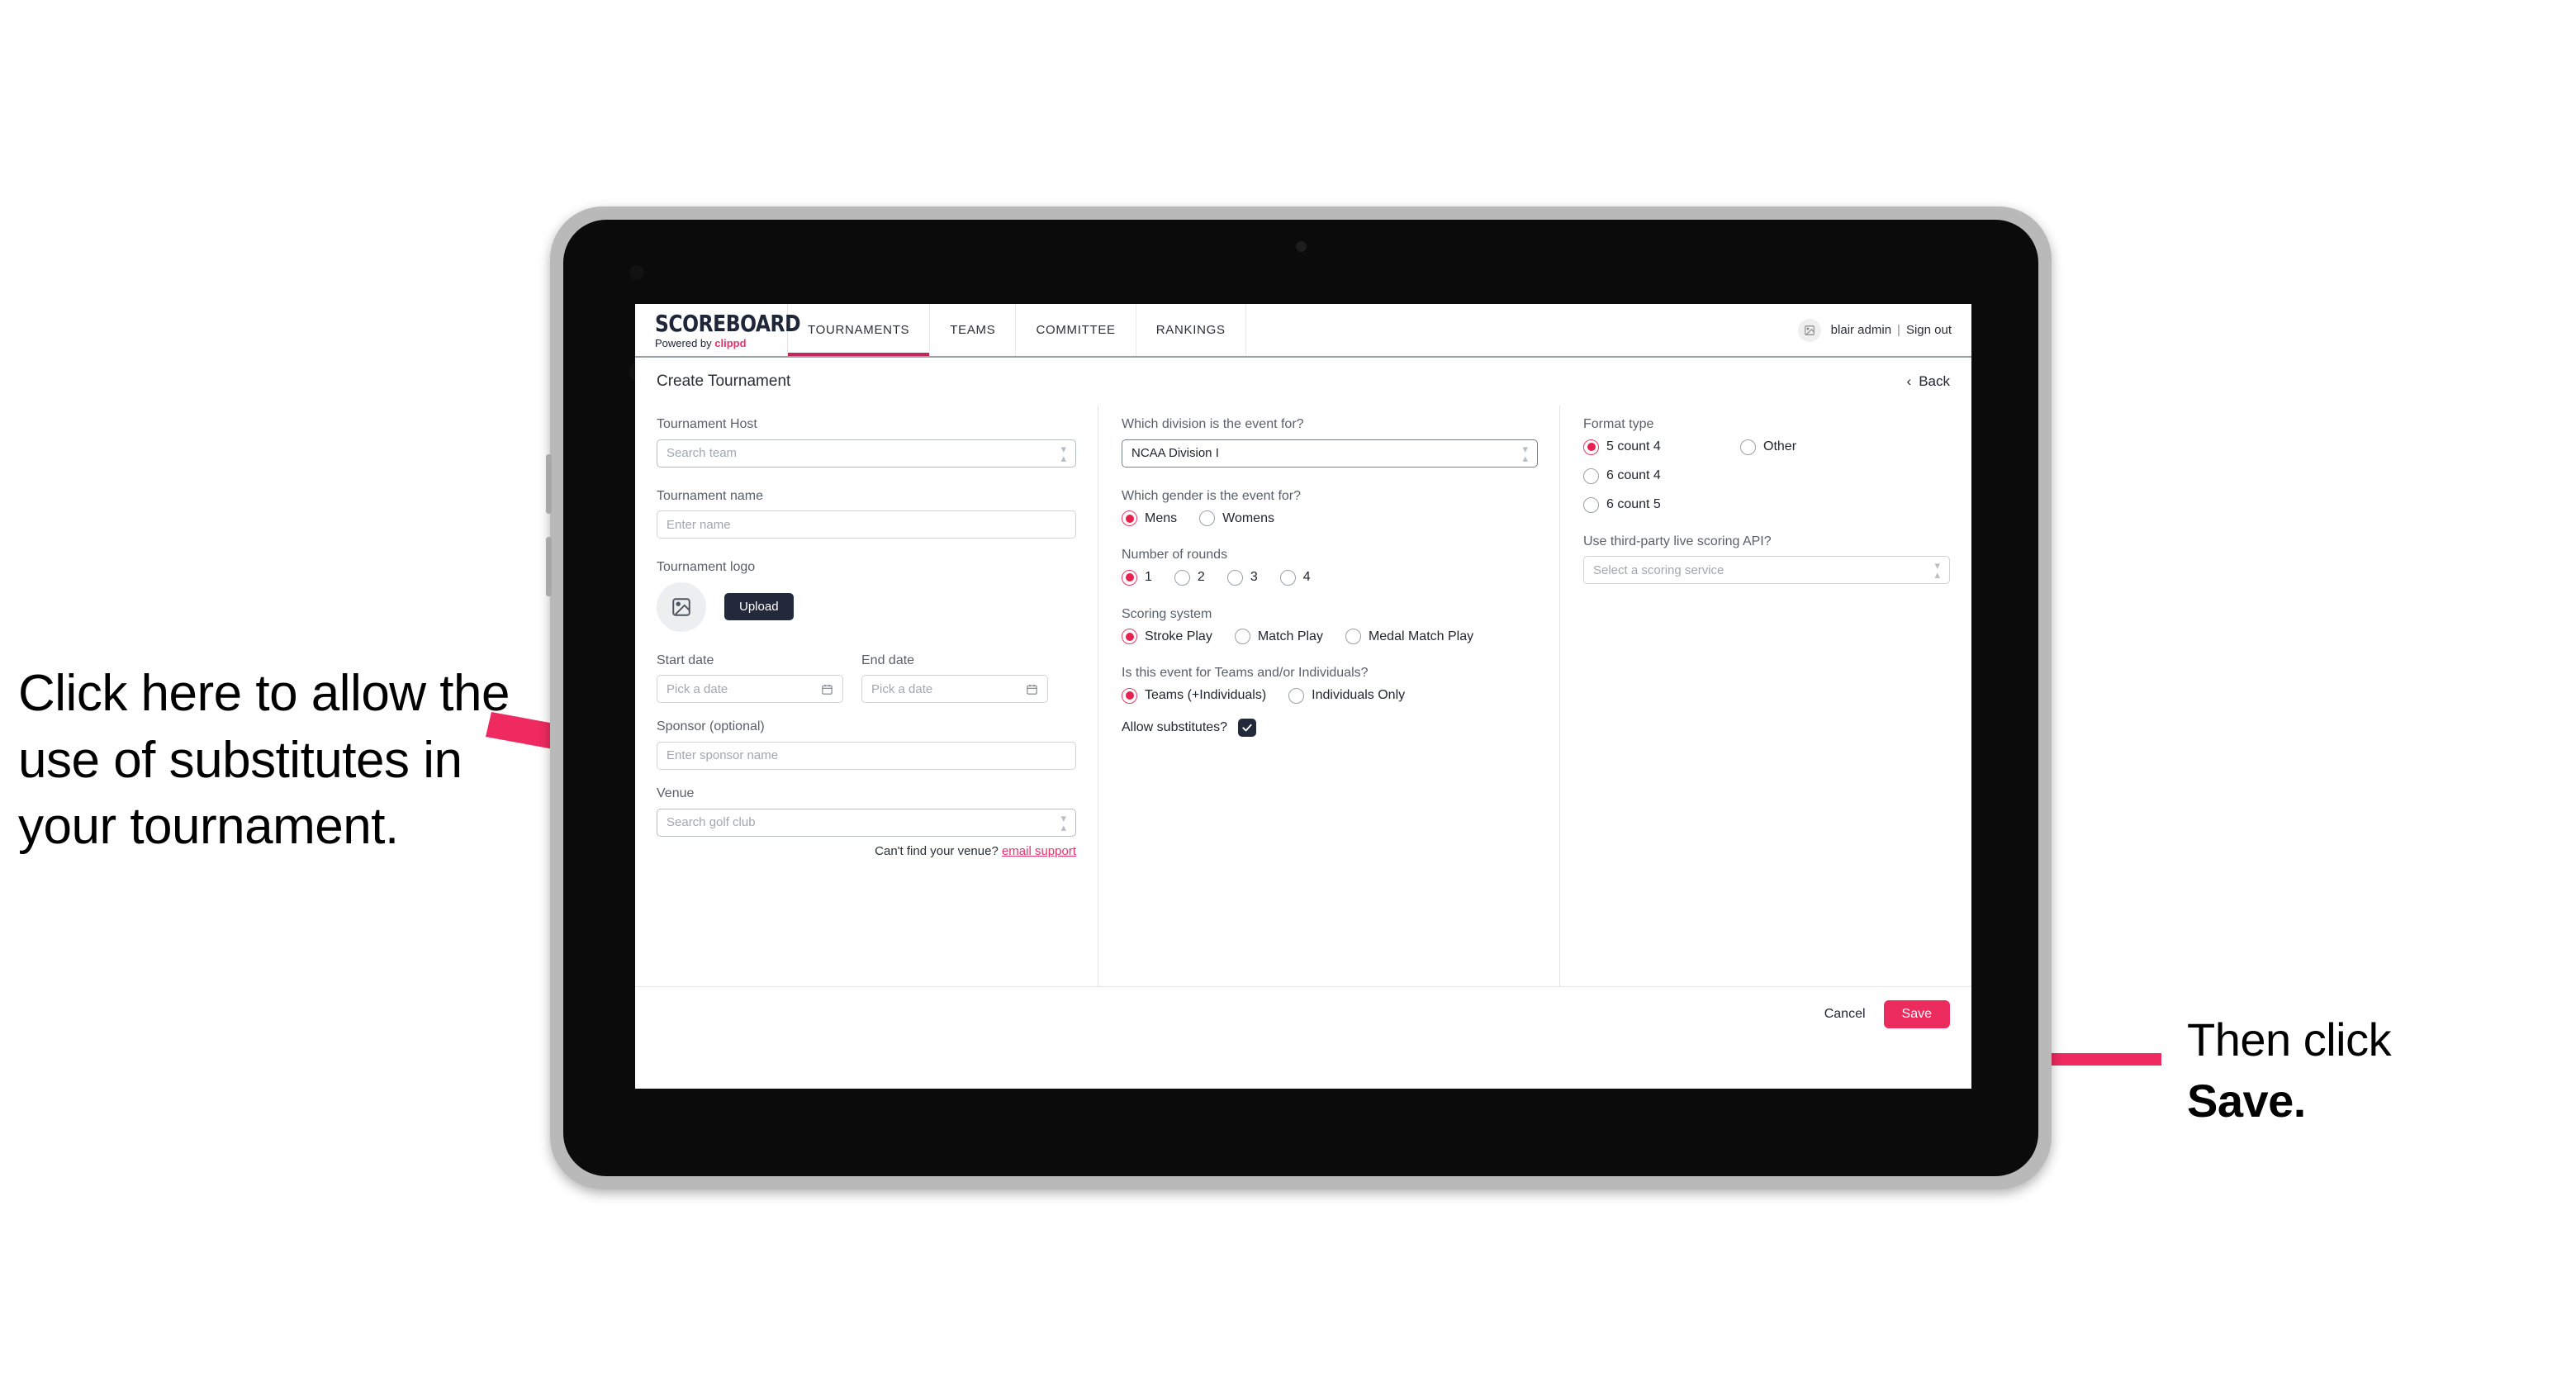 The height and width of the screenshot is (1386, 2576). I want to click on check-icon, so click(1247, 728).